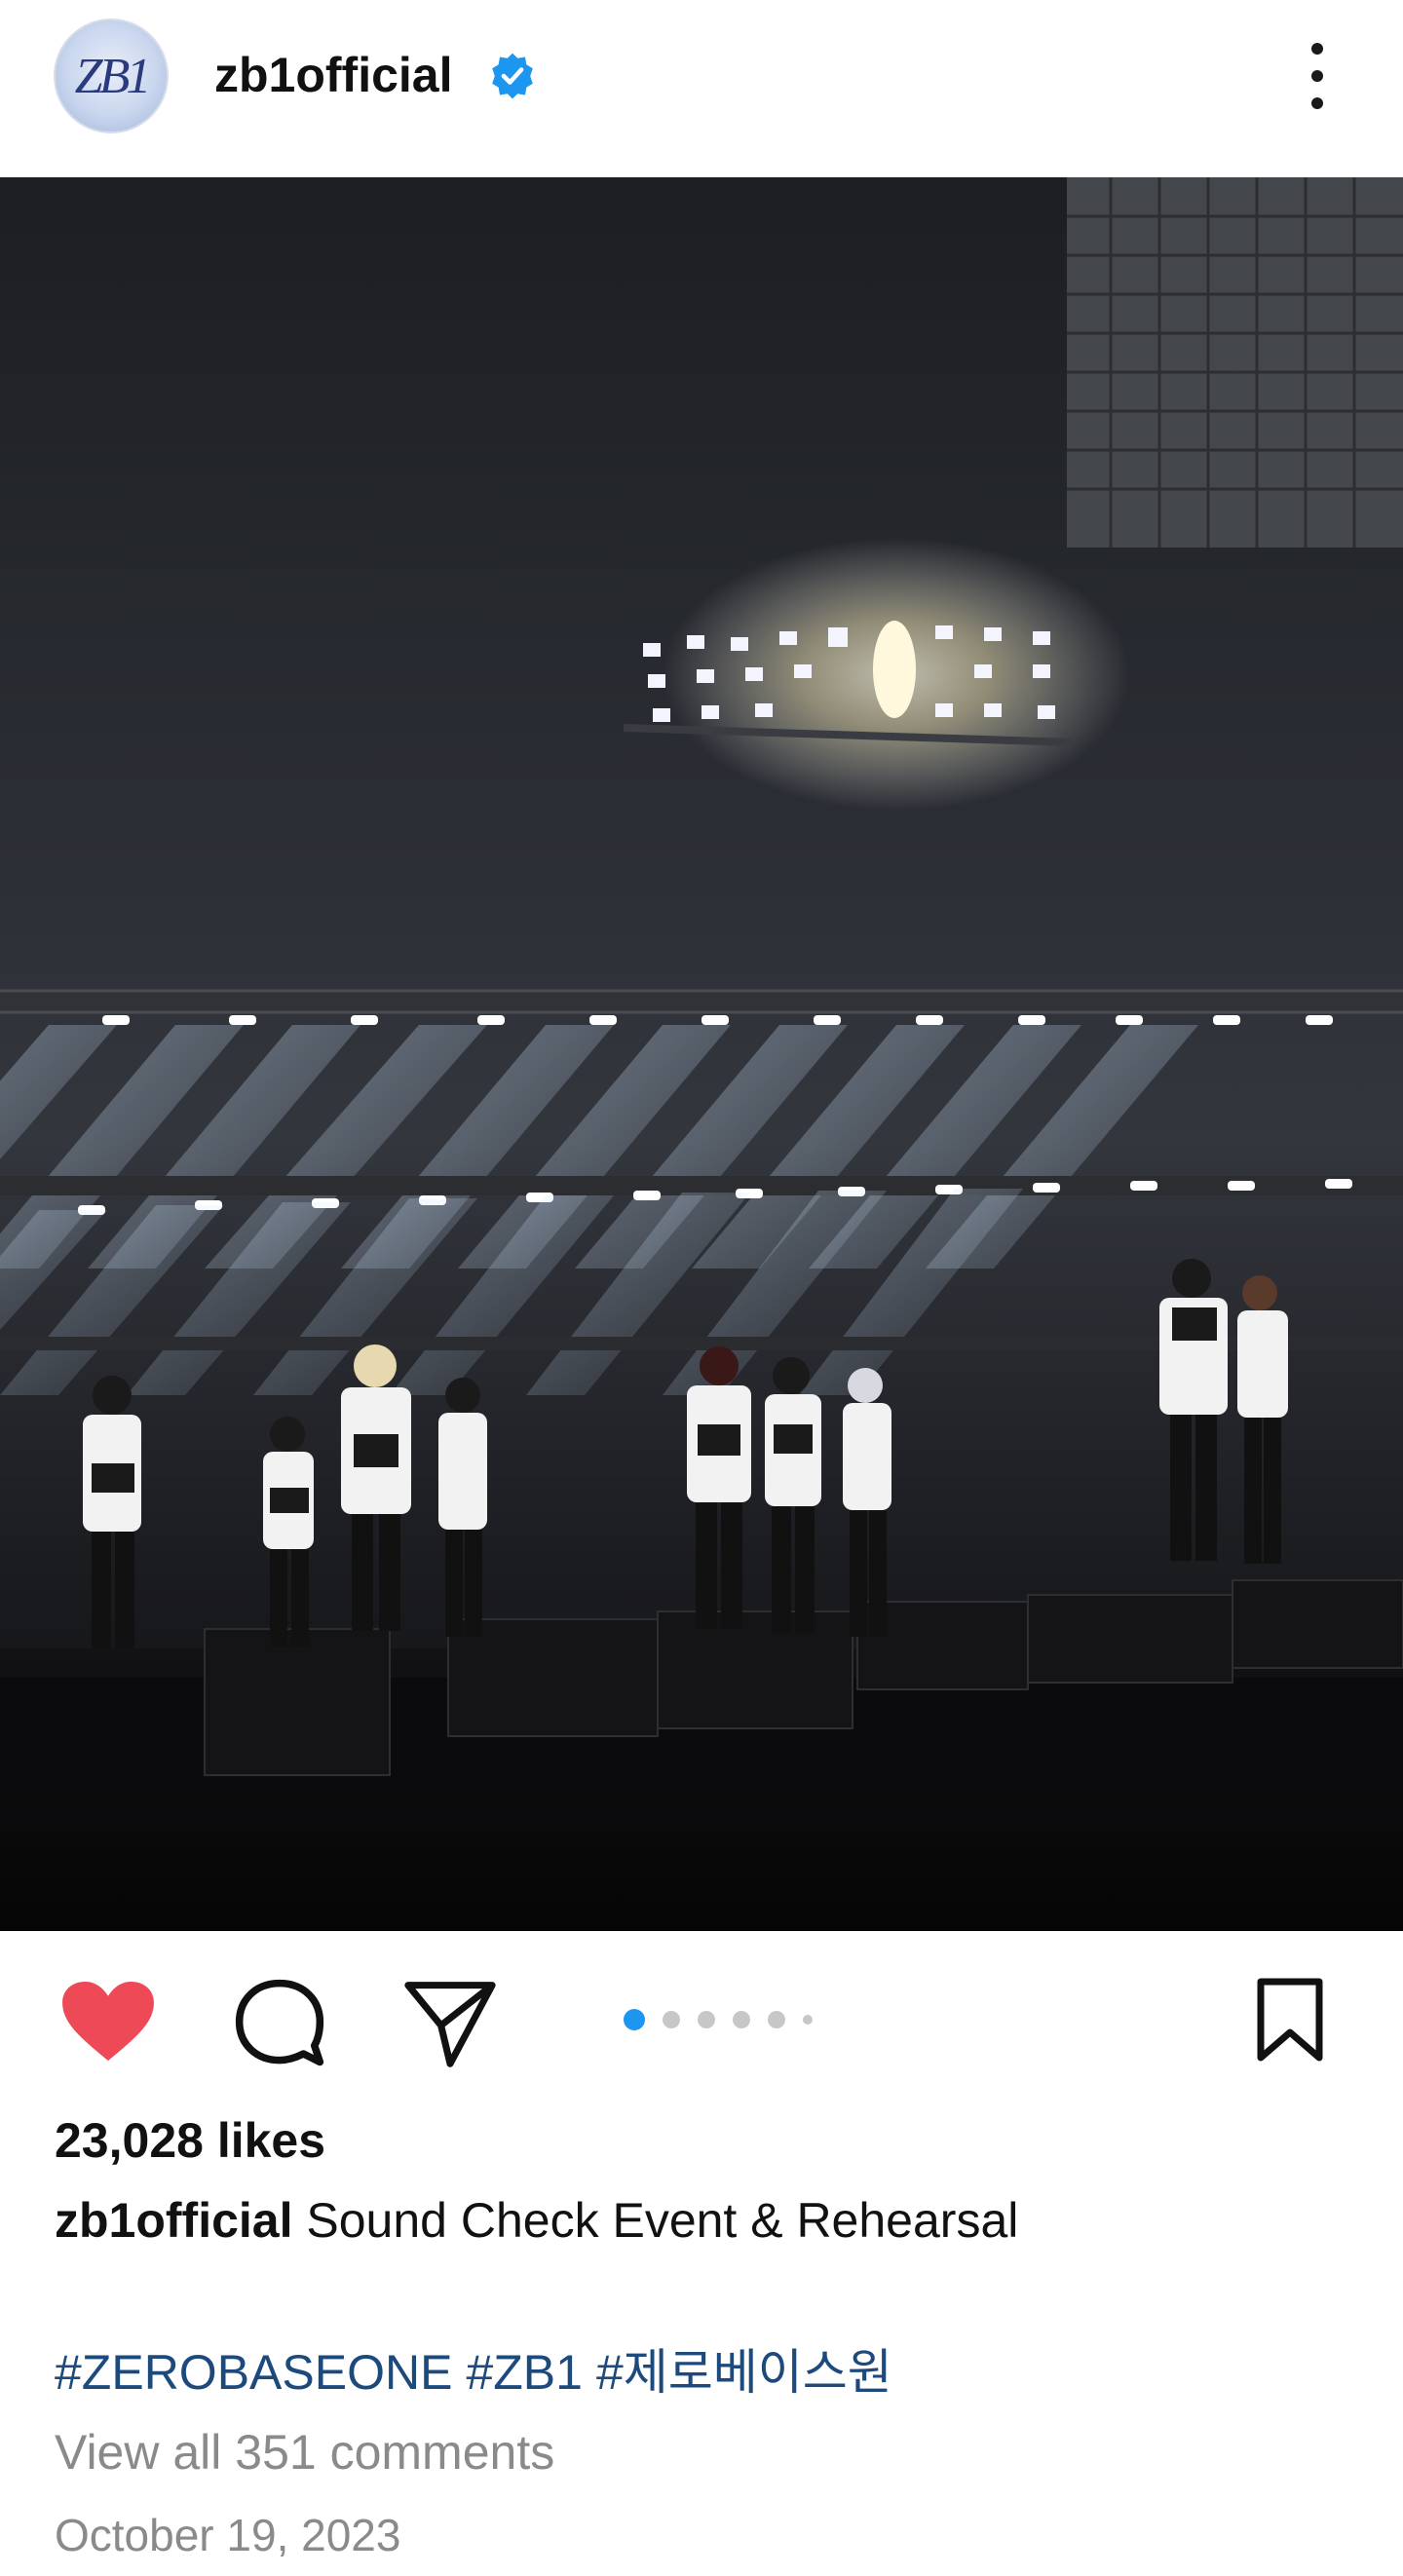  Describe the element at coordinates (701, 88) in the screenshot. I see `post-header: ZB1 zb1official` at that location.